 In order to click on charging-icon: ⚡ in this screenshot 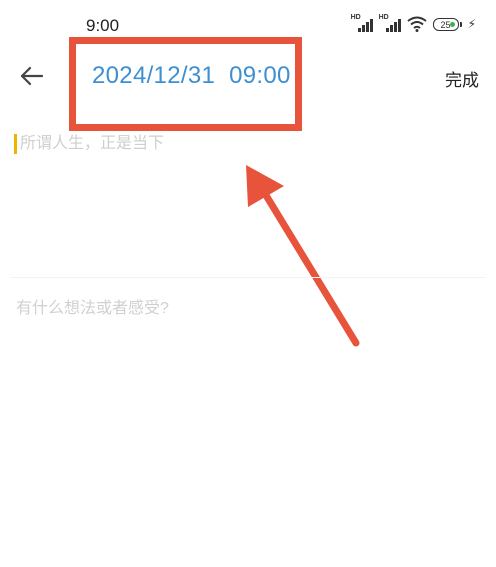, I will do `click(471, 24)`.